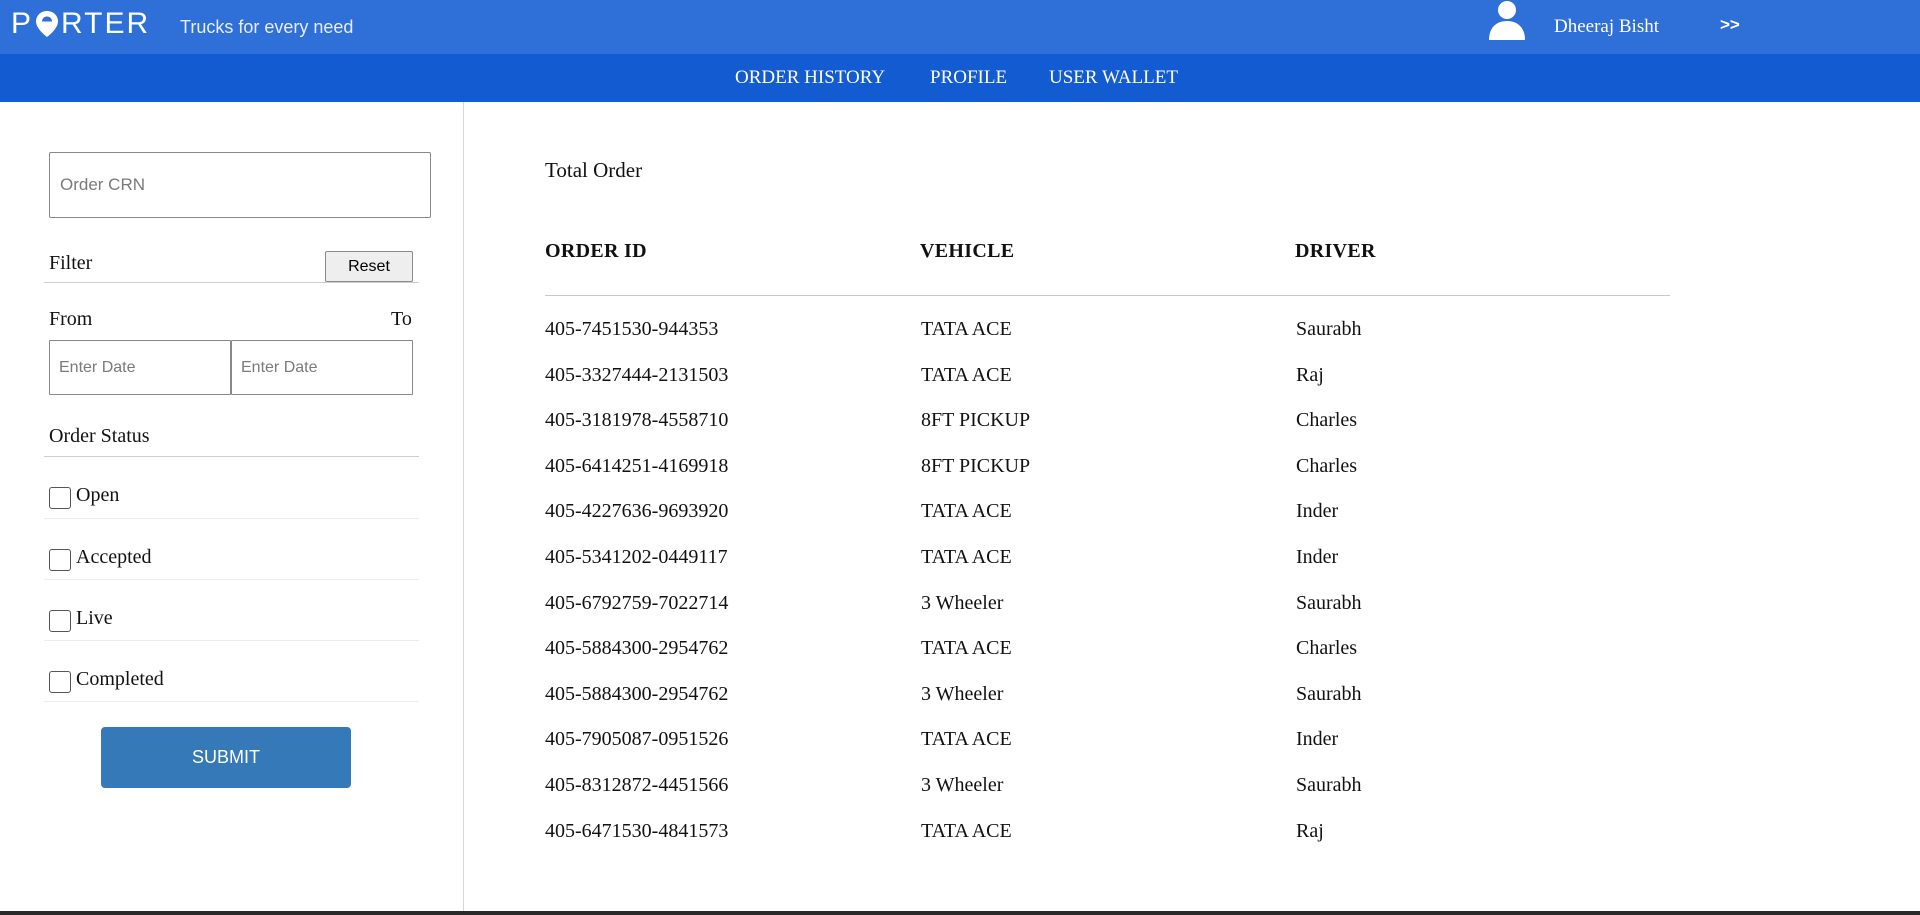 This screenshot has width=1920, height=915. Describe the element at coordinates (850, 379) in the screenshot. I see `table-row: 405-3327444-2131503 TATA ACE Raj` at that location.